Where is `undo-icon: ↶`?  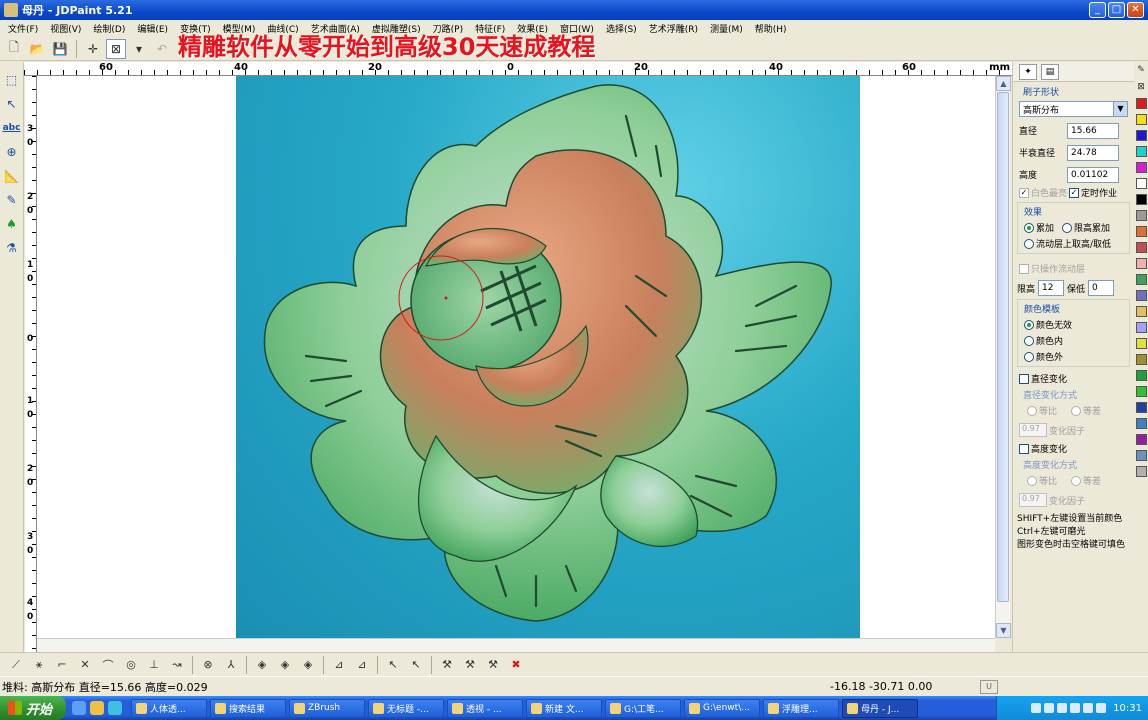
undo-icon: ↶ is located at coordinates (162, 49).